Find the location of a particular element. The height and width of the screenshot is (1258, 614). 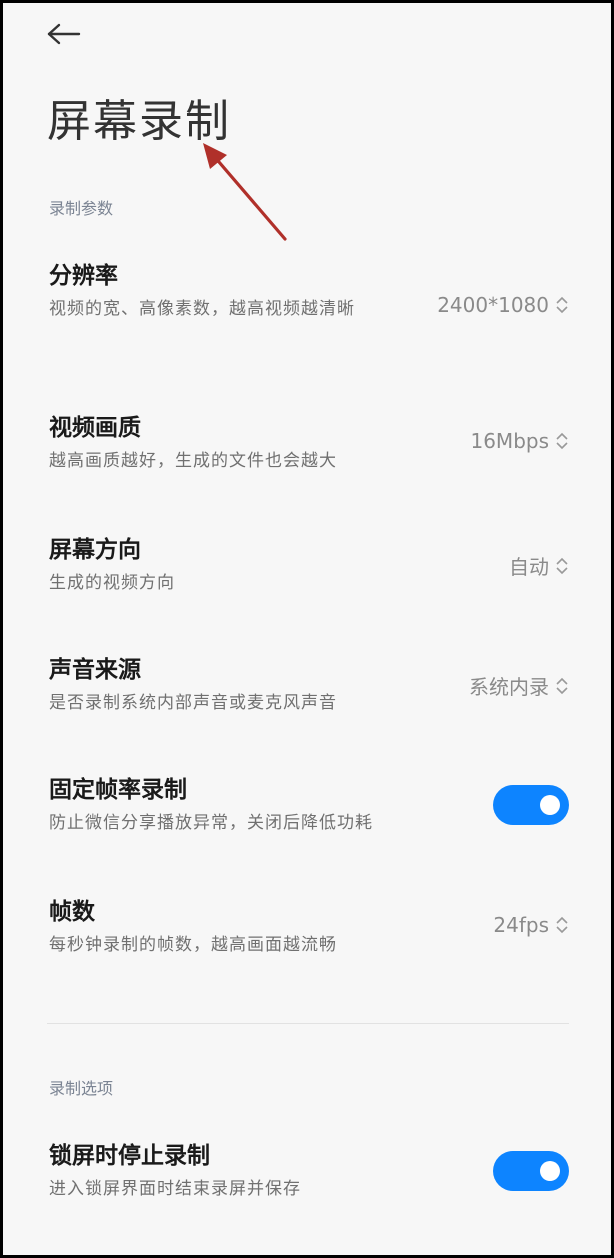

red-arrow-icon is located at coordinates (245, 192).